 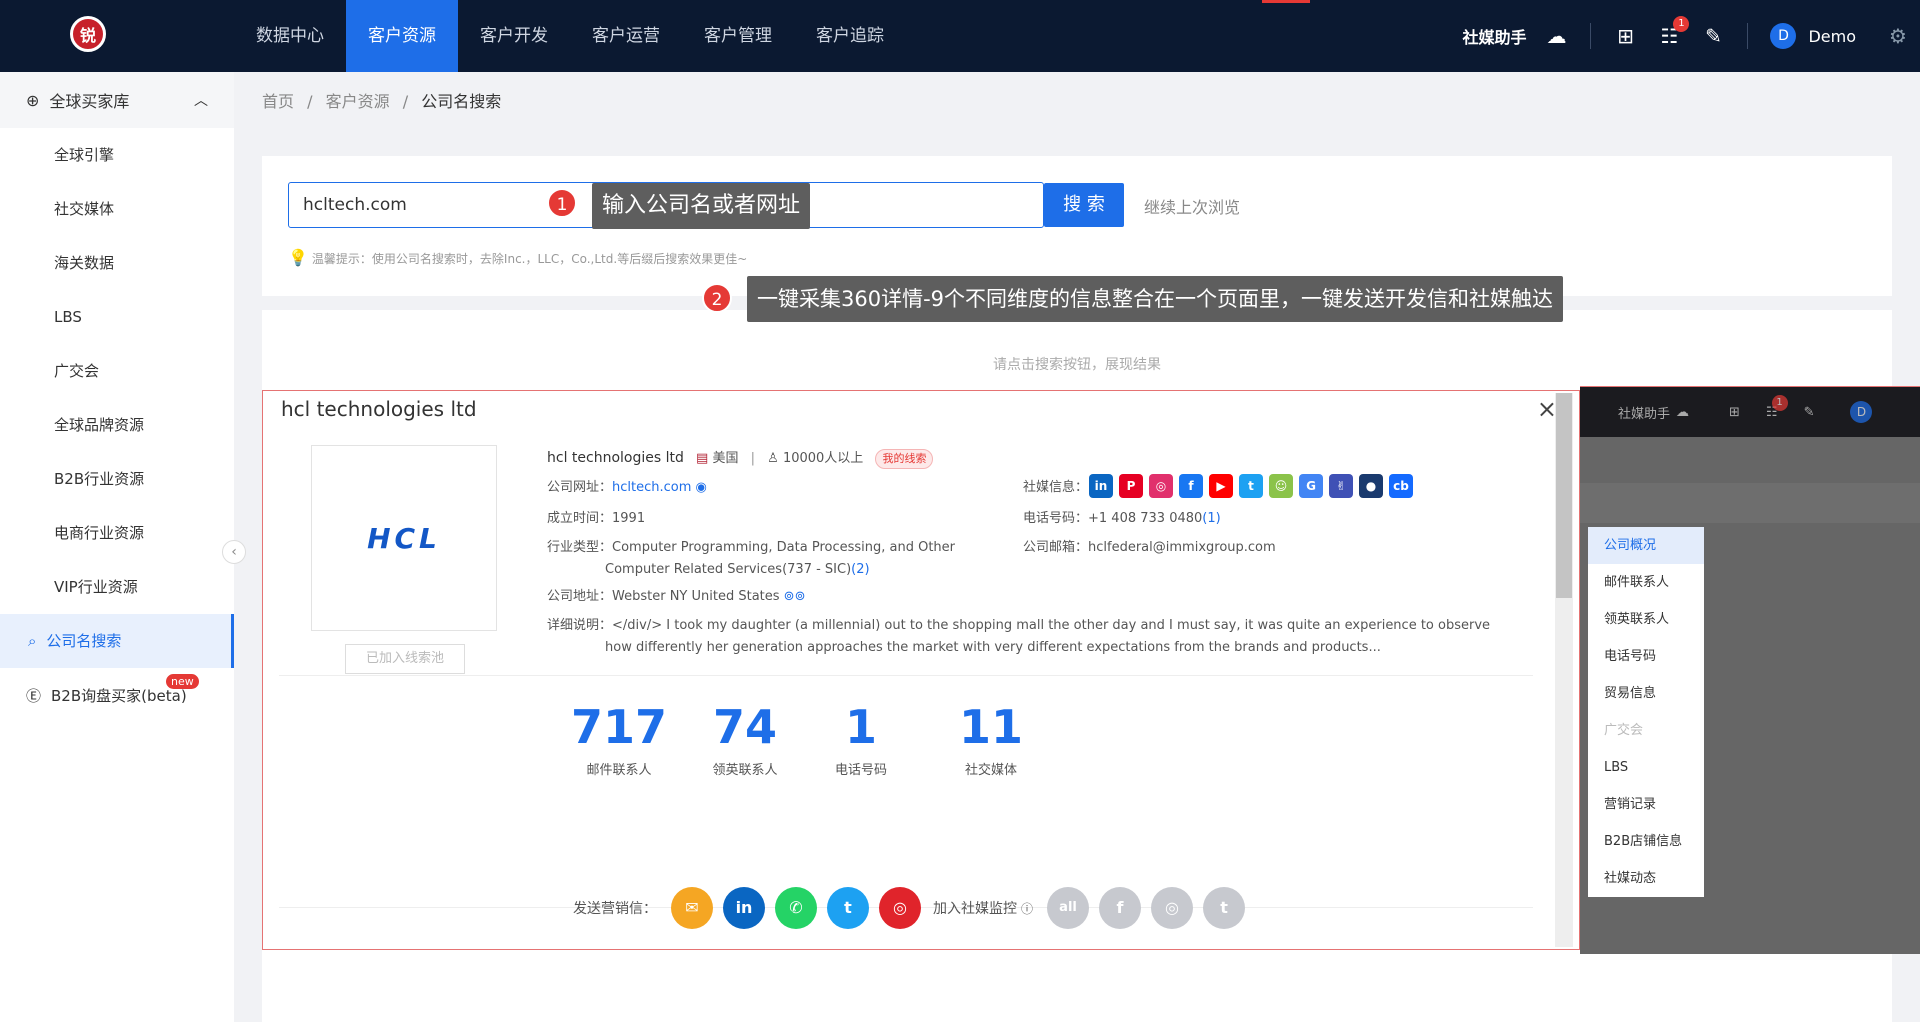 What do you see at coordinates (850, 36) in the screenshot?
I see `nav-customer-tracking: 客户追踪` at bounding box center [850, 36].